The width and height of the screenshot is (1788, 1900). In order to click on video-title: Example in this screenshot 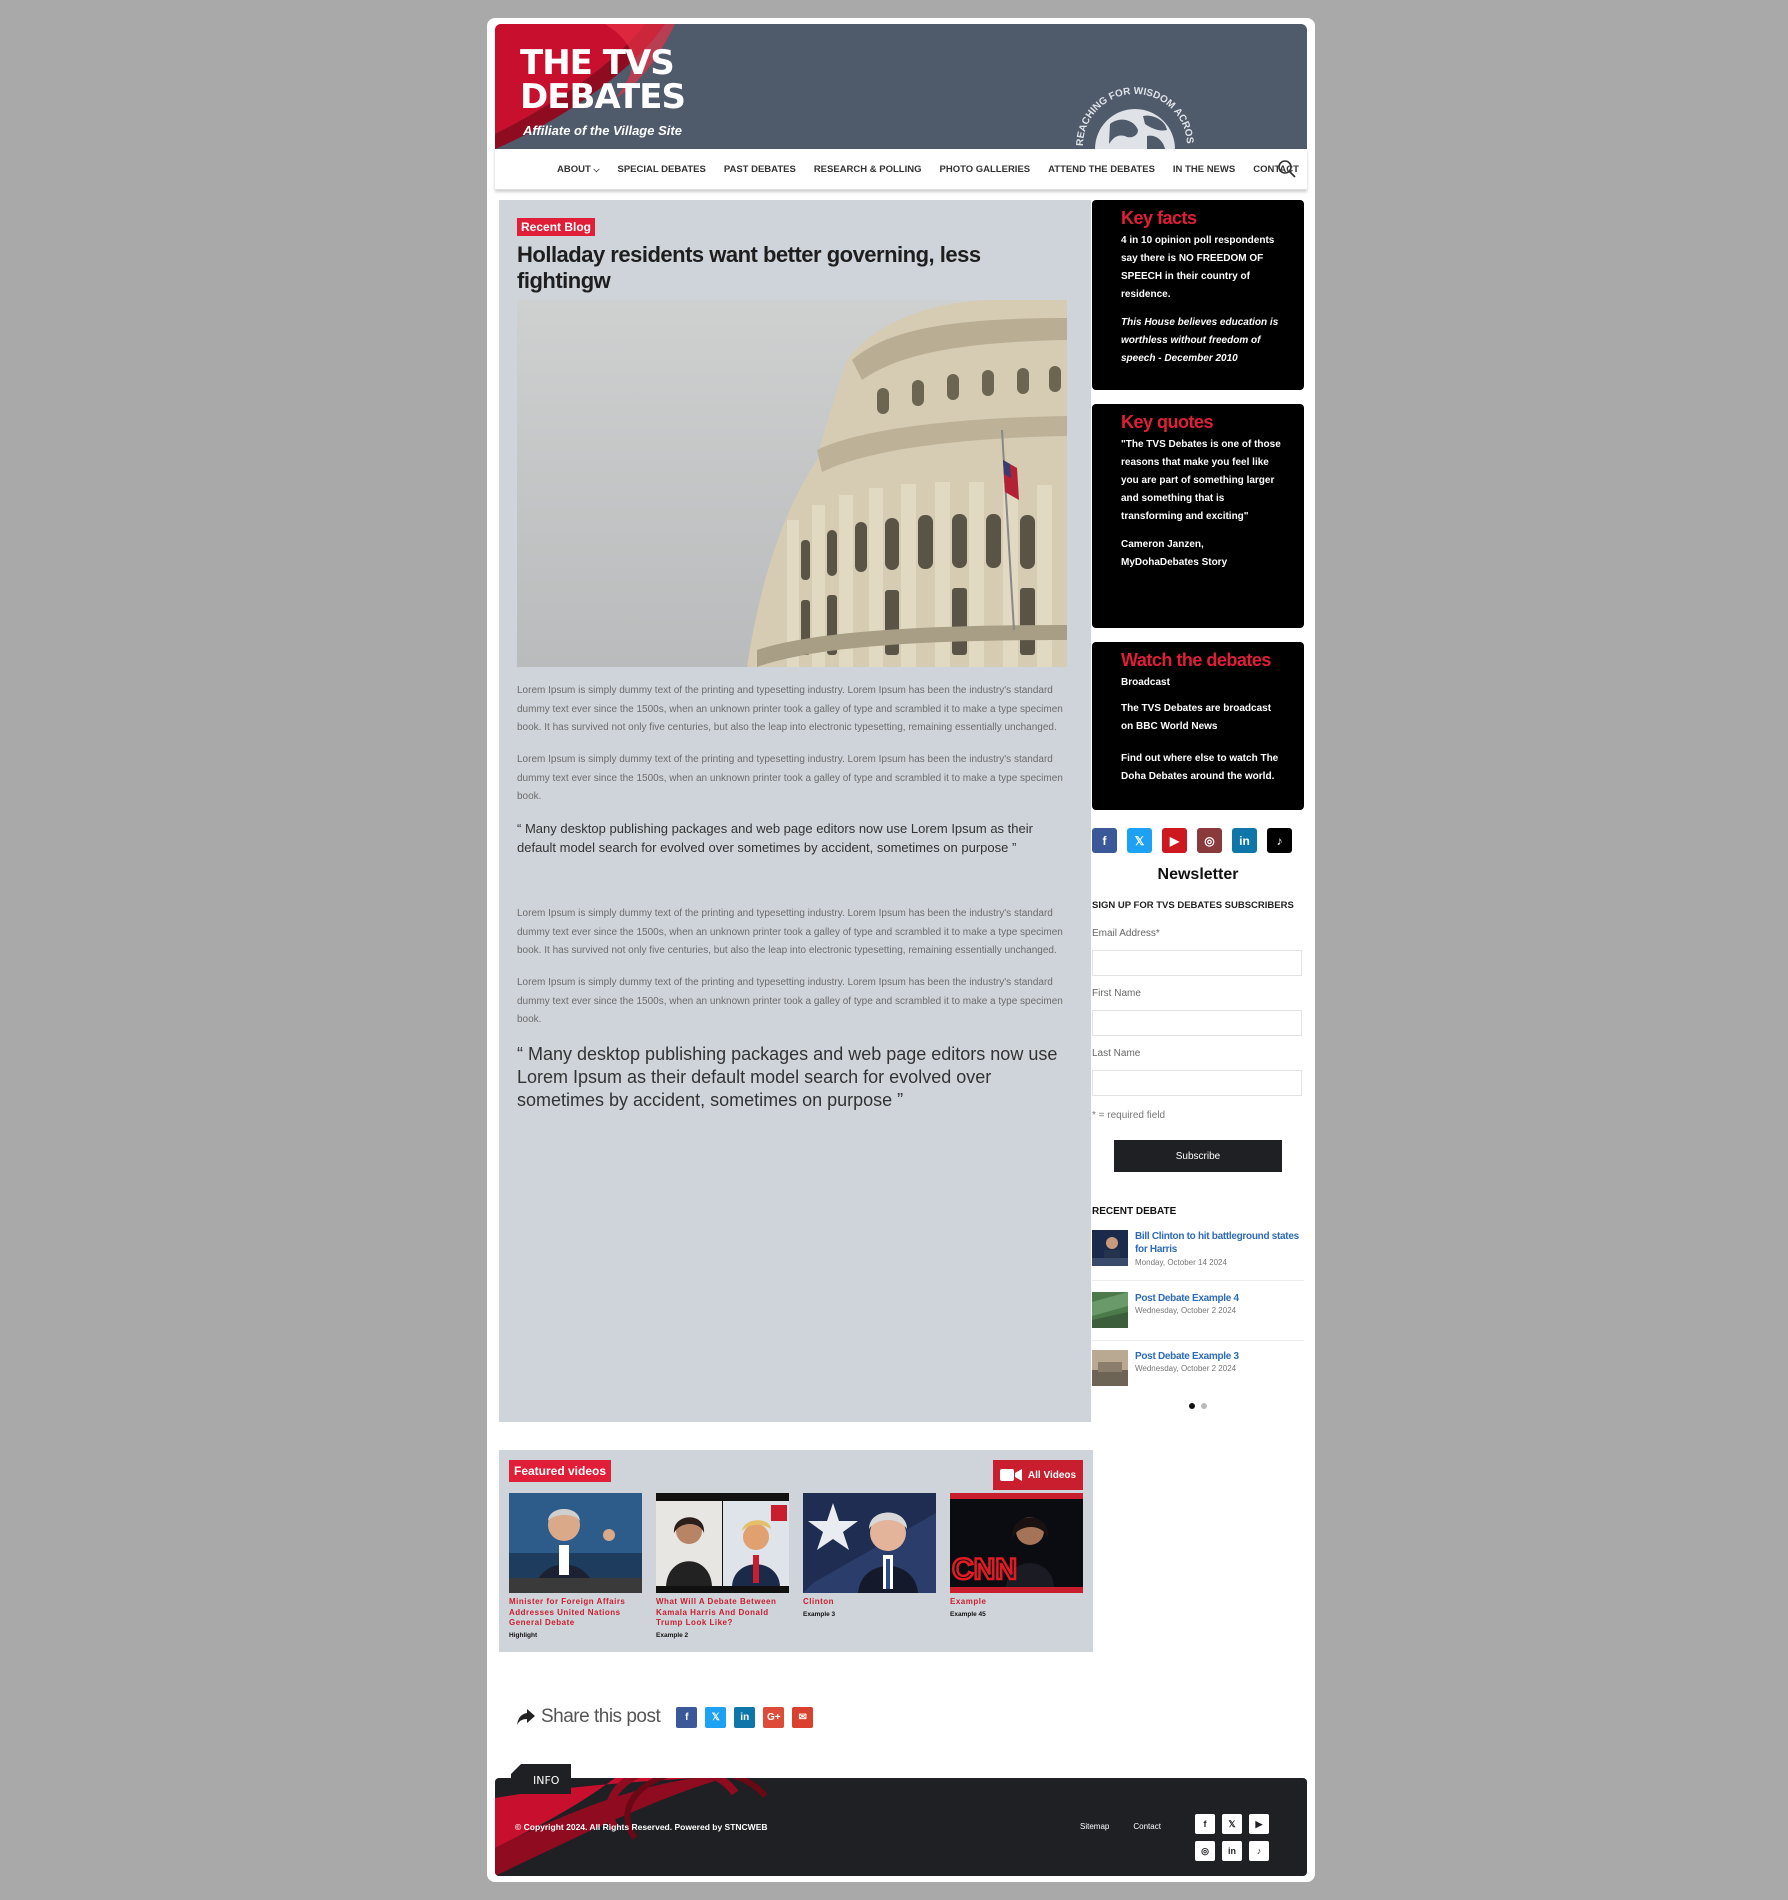, I will do `click(1016, 1602)`.